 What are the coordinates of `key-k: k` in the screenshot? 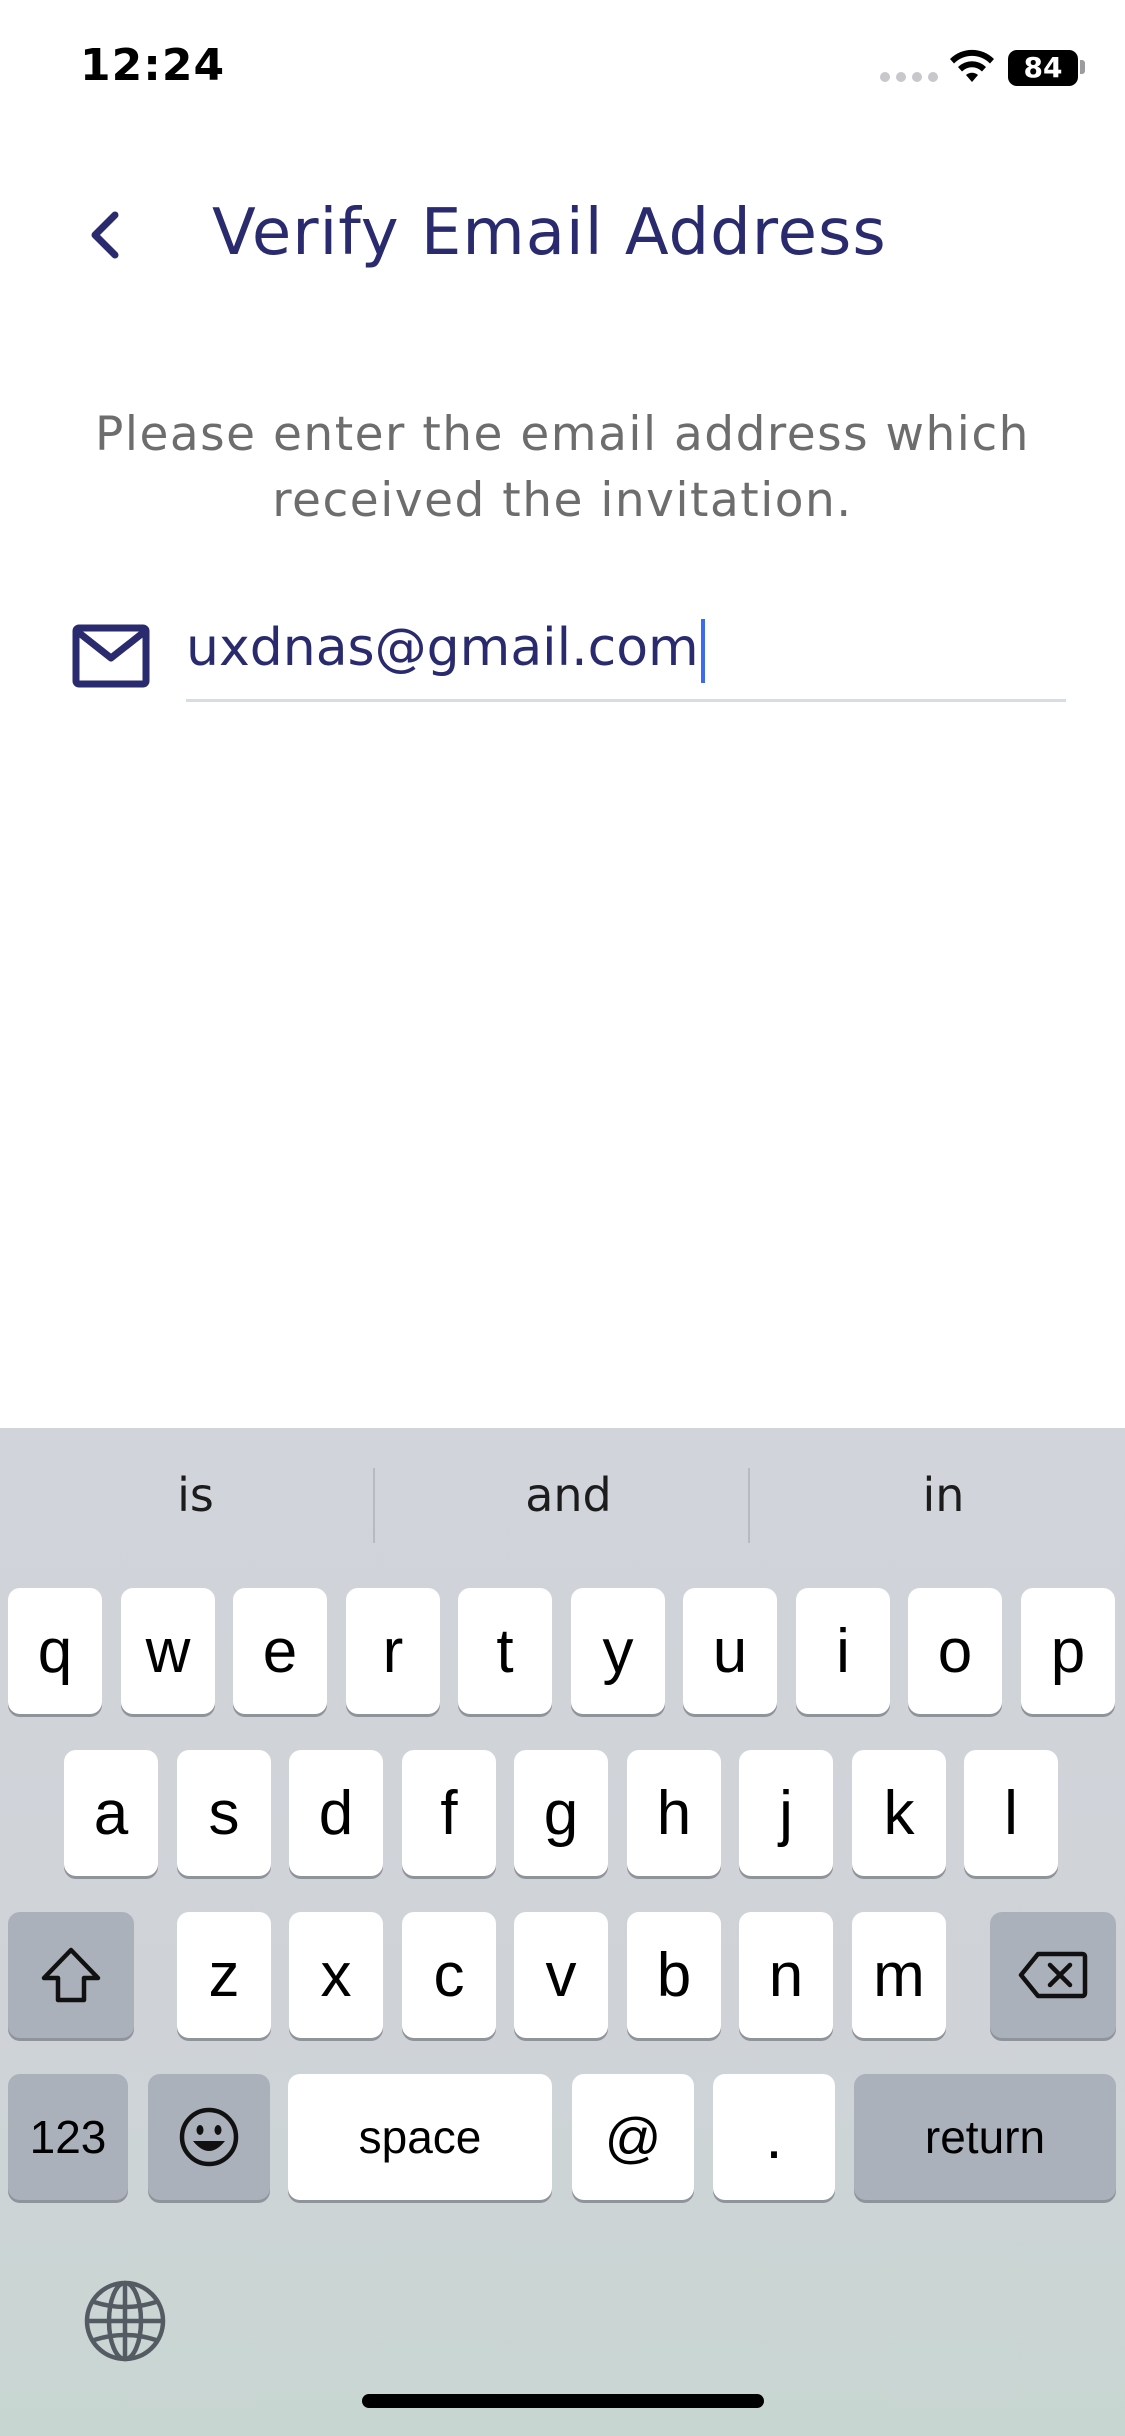 It's located at (899, 1813).